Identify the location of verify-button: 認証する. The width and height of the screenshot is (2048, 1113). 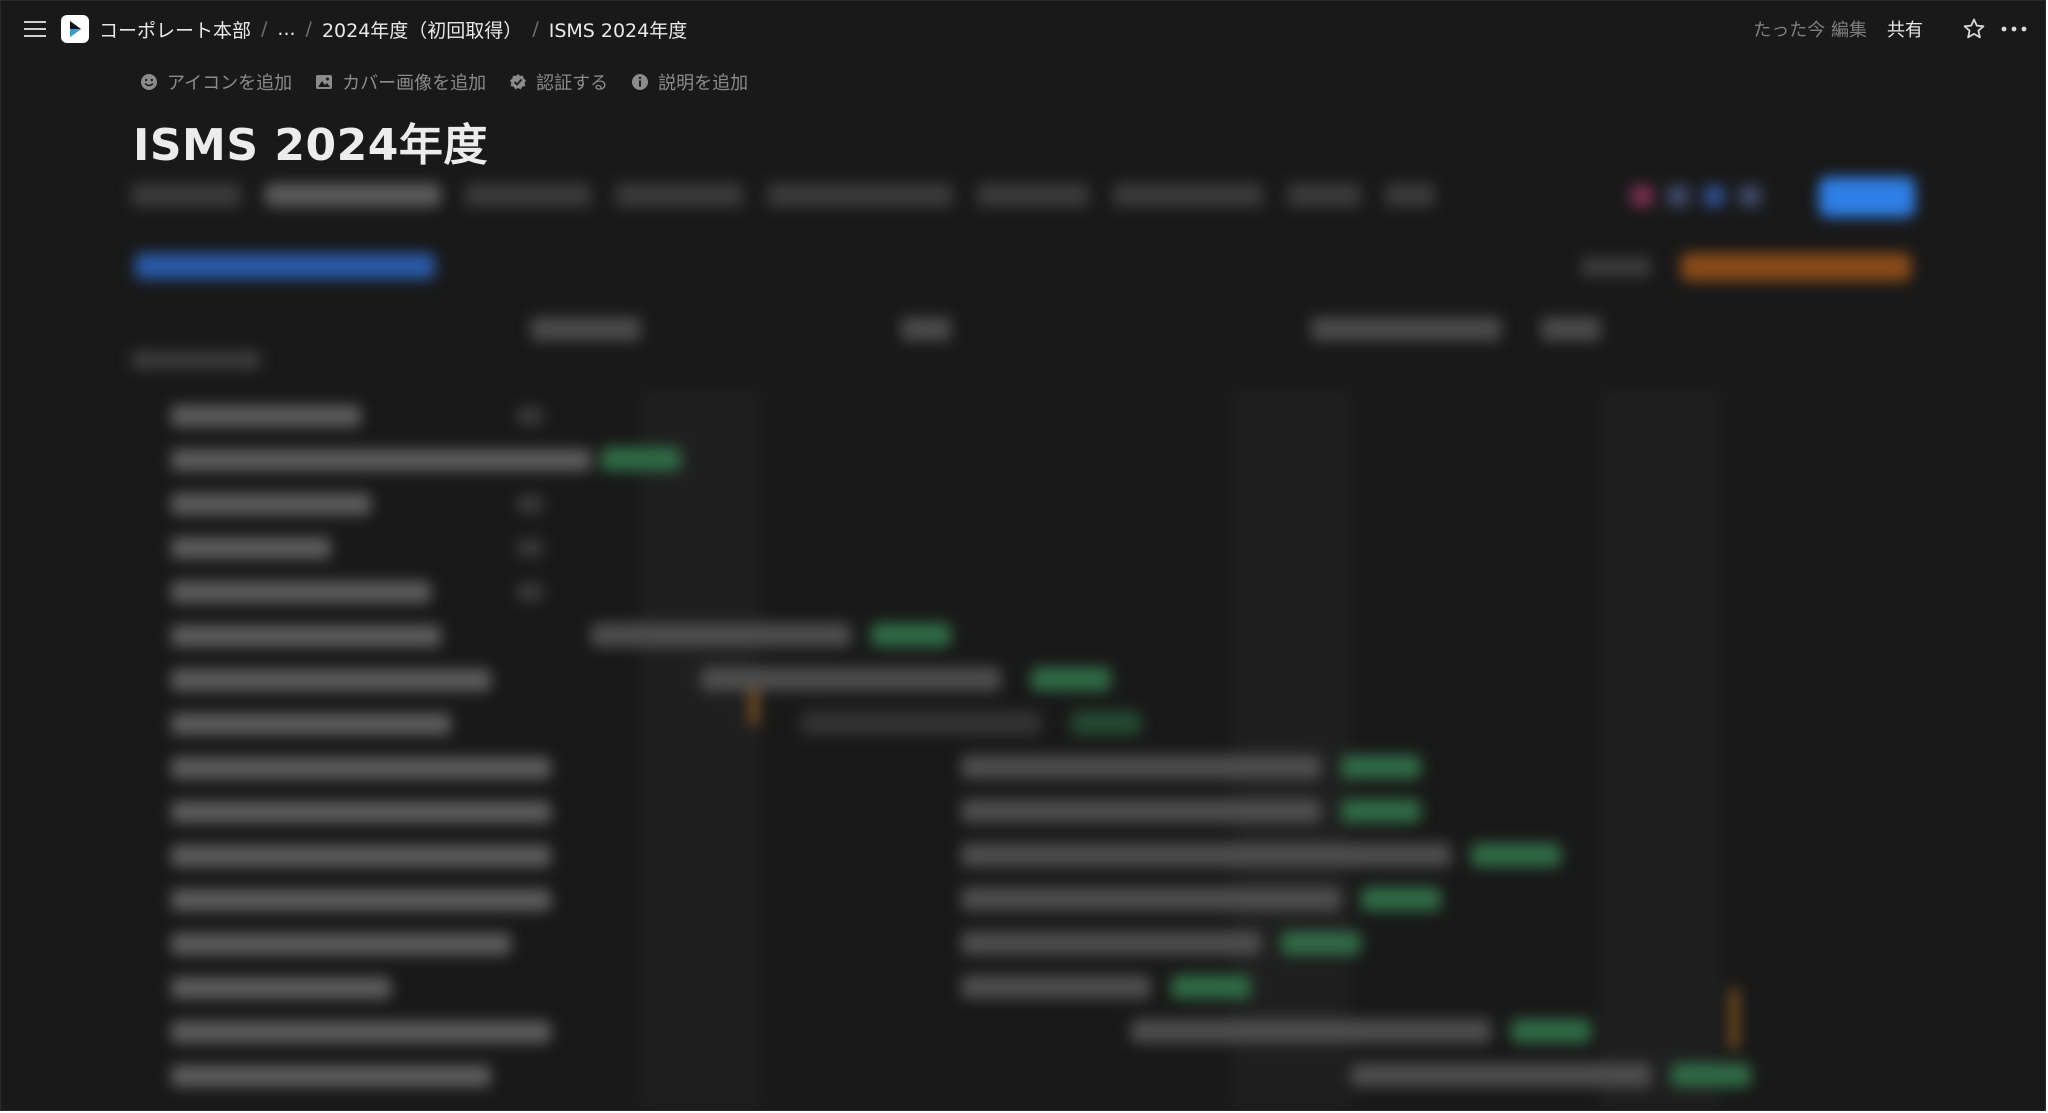
(558, 82).